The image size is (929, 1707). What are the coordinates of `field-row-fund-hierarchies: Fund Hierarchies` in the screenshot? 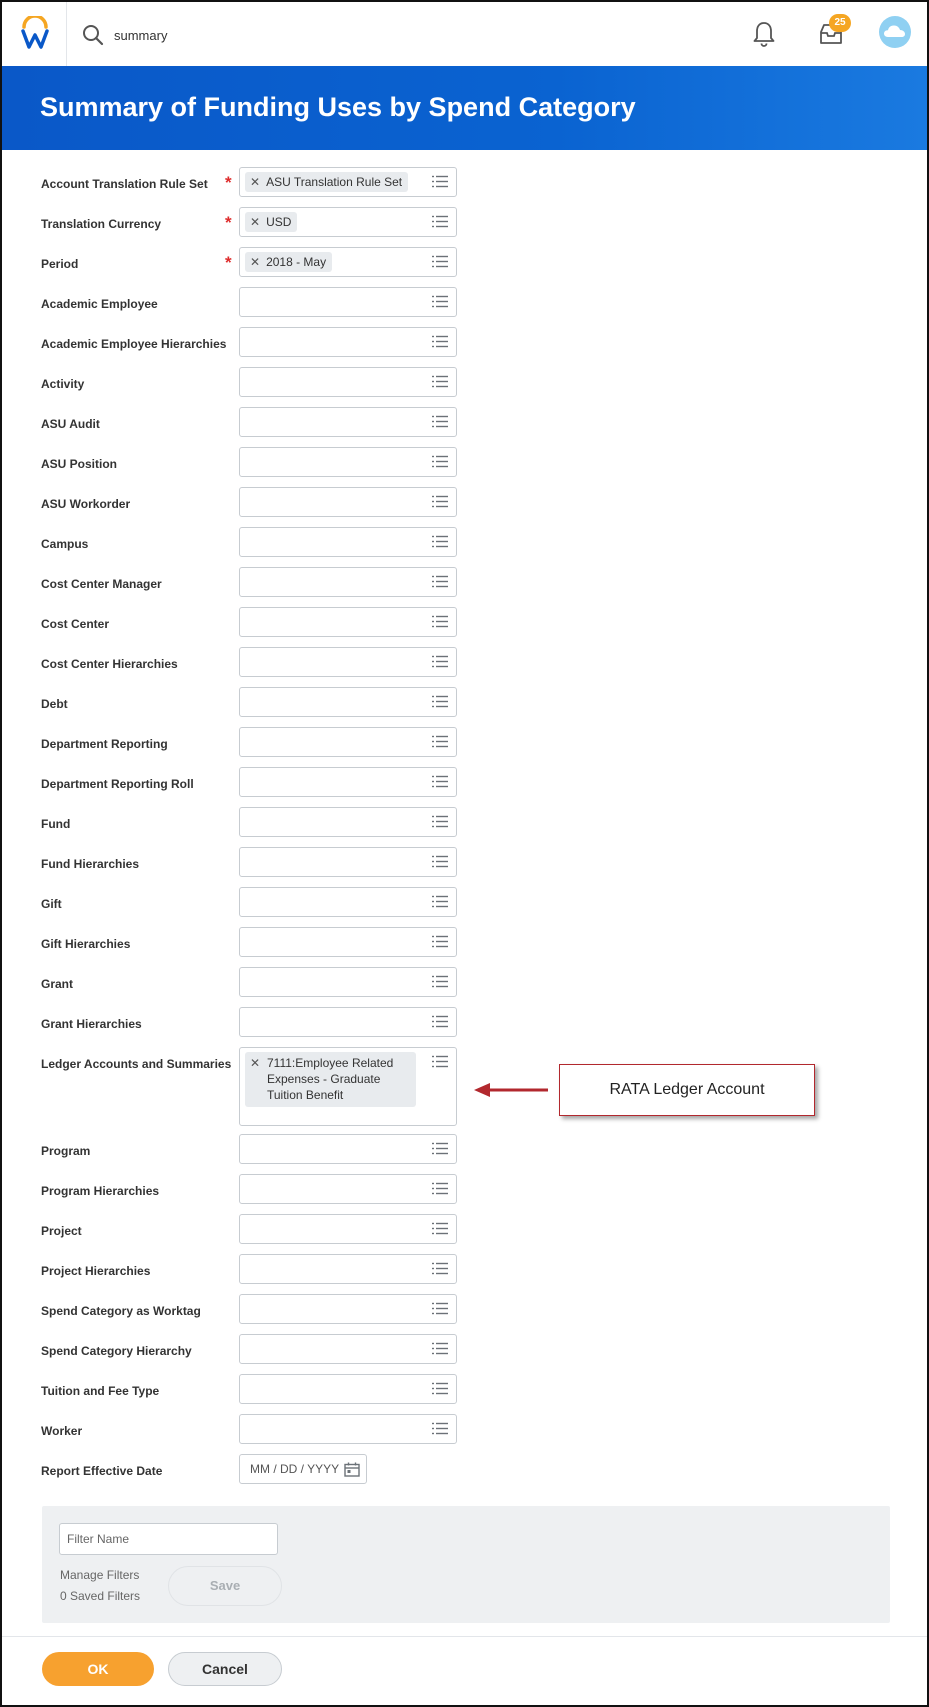 It's located at (464, 864).